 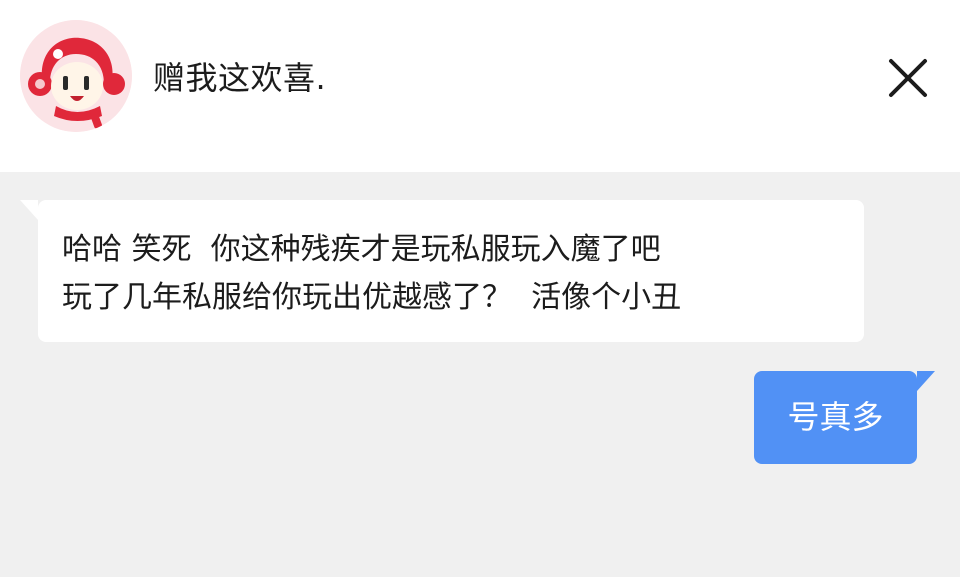 I want to click on close-button, so click(x=908, y=78).